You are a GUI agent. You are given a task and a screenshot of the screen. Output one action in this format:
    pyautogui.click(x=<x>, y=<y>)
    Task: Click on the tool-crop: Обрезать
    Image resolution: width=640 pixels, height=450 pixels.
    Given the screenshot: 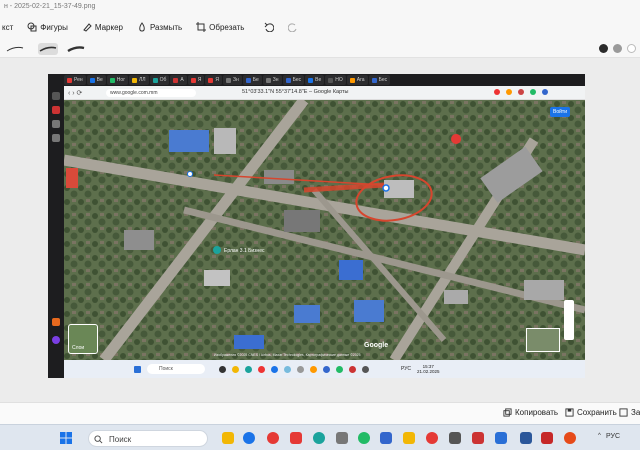 What is the action you would take?
    pyautogui.click(x=220, y=27)
    